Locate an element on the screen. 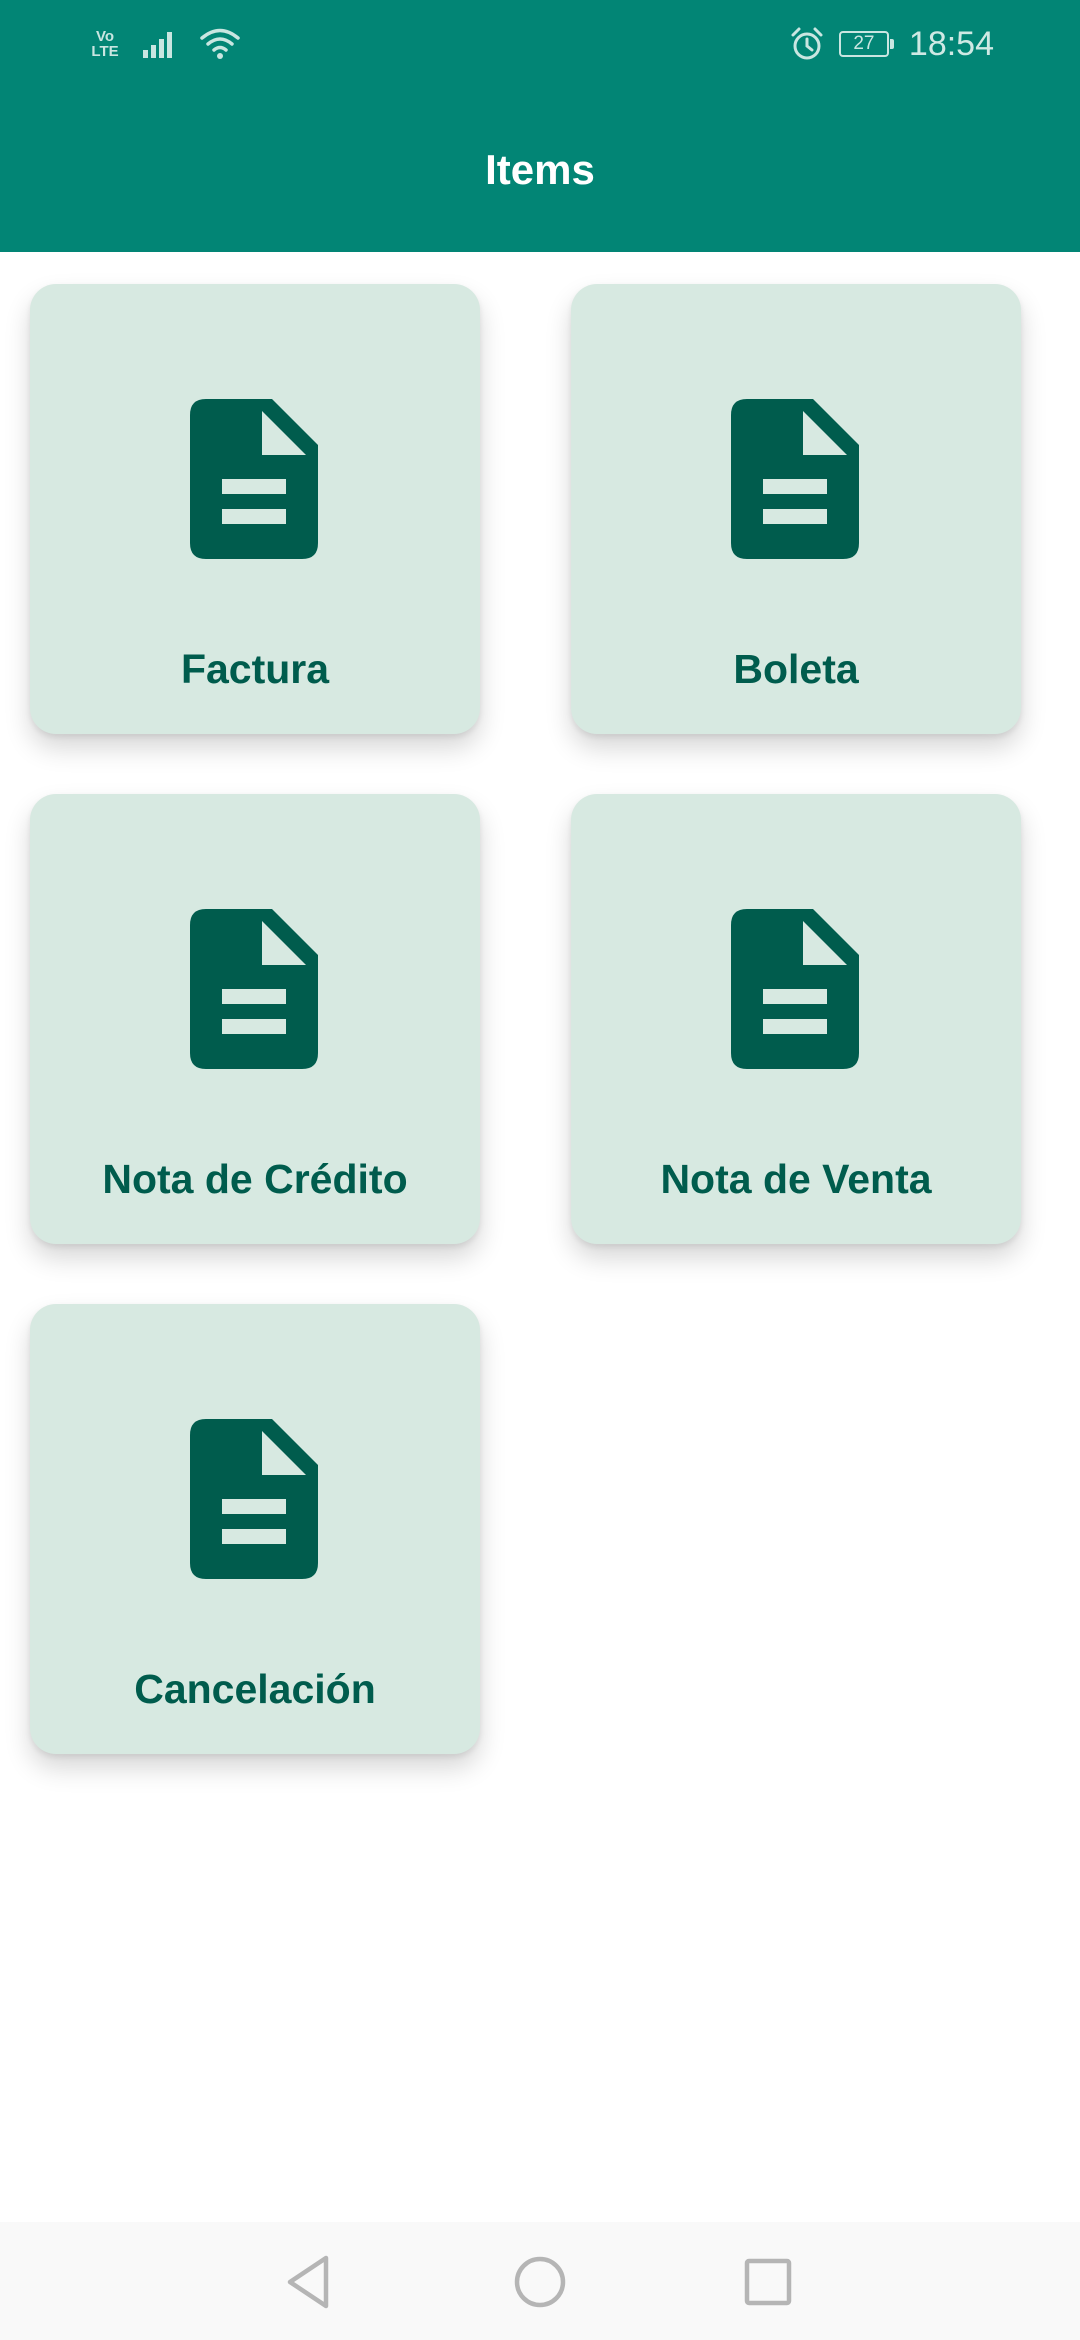 The width and height of the screenshot is (1080, 2340). item-card-nota-de-venta: Nota de Venta is located at coordinates (796, 1019).